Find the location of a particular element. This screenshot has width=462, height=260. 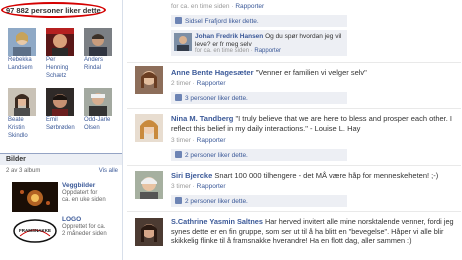

friend-name: Beate is located at coordinates (24, 120).